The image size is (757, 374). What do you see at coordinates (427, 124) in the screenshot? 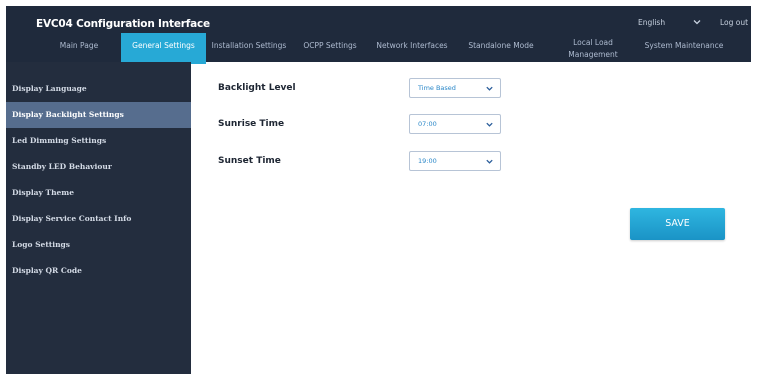
I see `sunrise-time-value: 07:00` at bounding box center [427, 124].